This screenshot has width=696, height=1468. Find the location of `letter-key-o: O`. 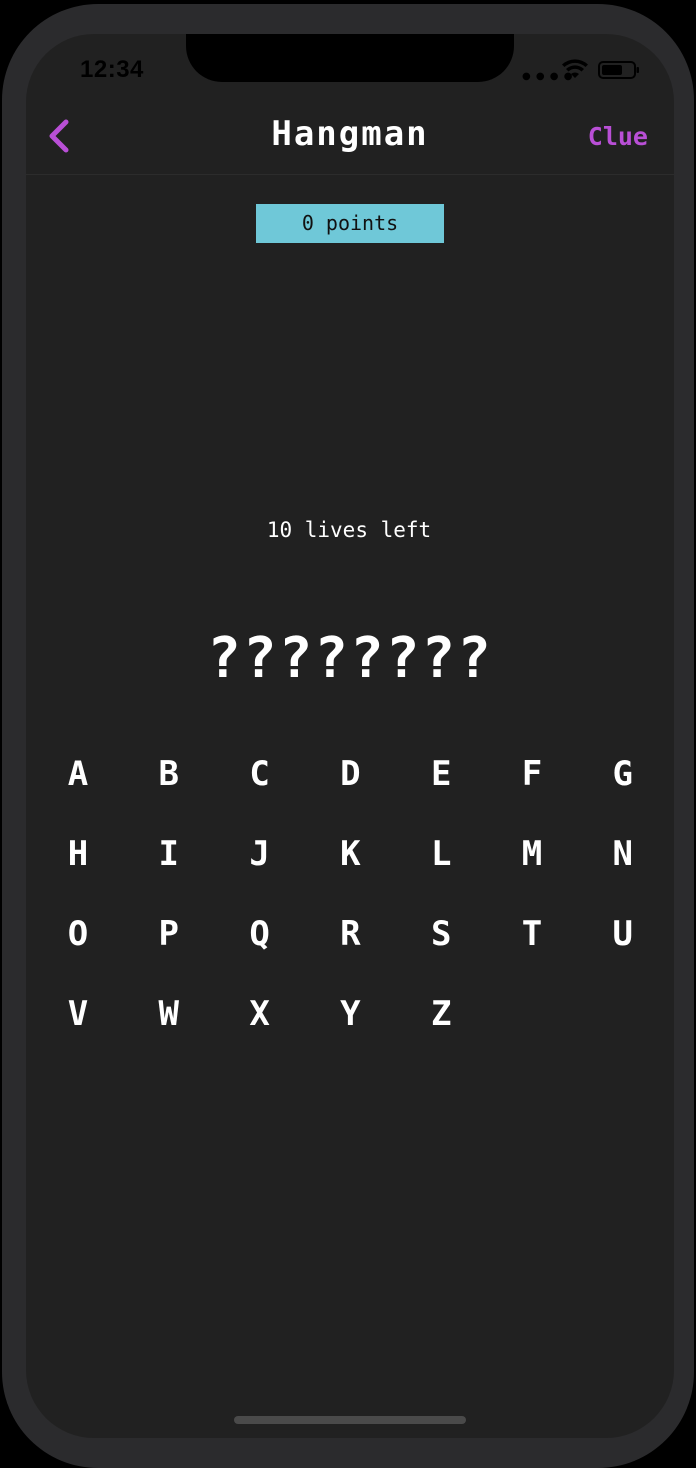

letter-key-o: O is located at coordinates (78, 934).